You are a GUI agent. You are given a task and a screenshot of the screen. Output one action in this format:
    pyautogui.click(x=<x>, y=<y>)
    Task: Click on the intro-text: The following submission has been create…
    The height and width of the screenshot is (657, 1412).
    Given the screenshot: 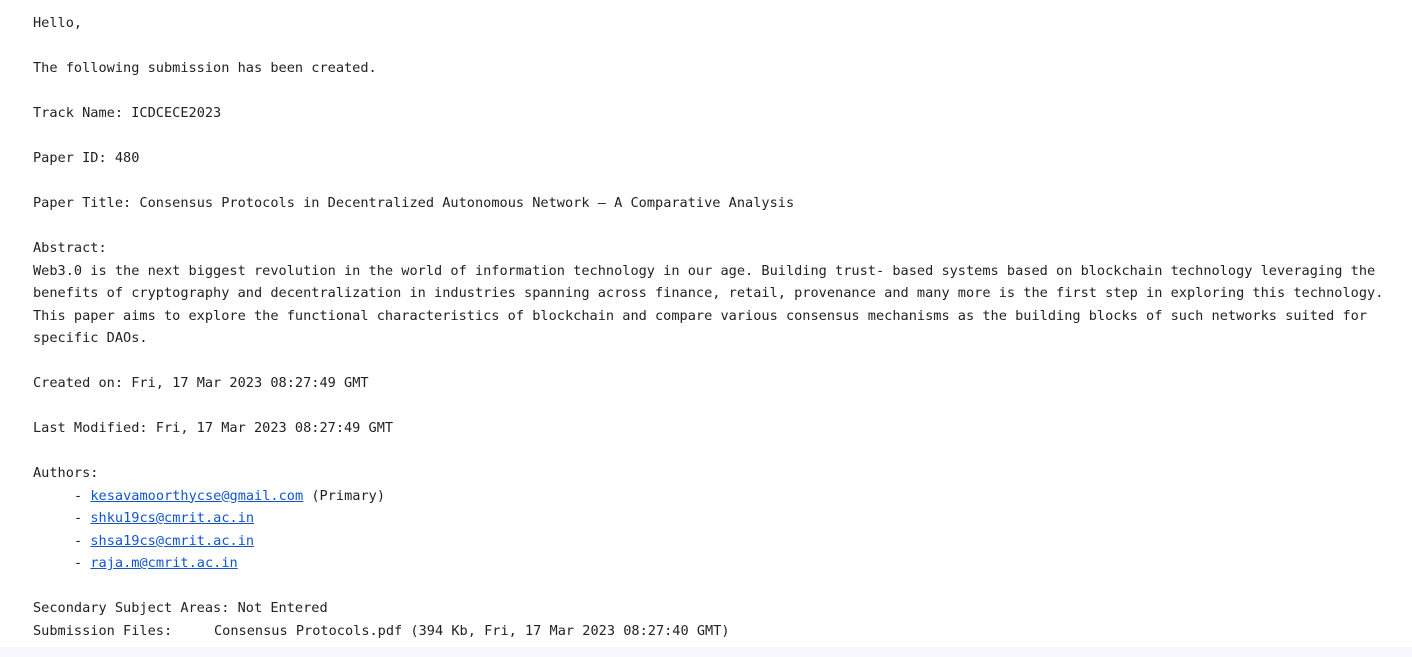 What is the action you would take?
    pyautogui.click(x=205, y=68)
    